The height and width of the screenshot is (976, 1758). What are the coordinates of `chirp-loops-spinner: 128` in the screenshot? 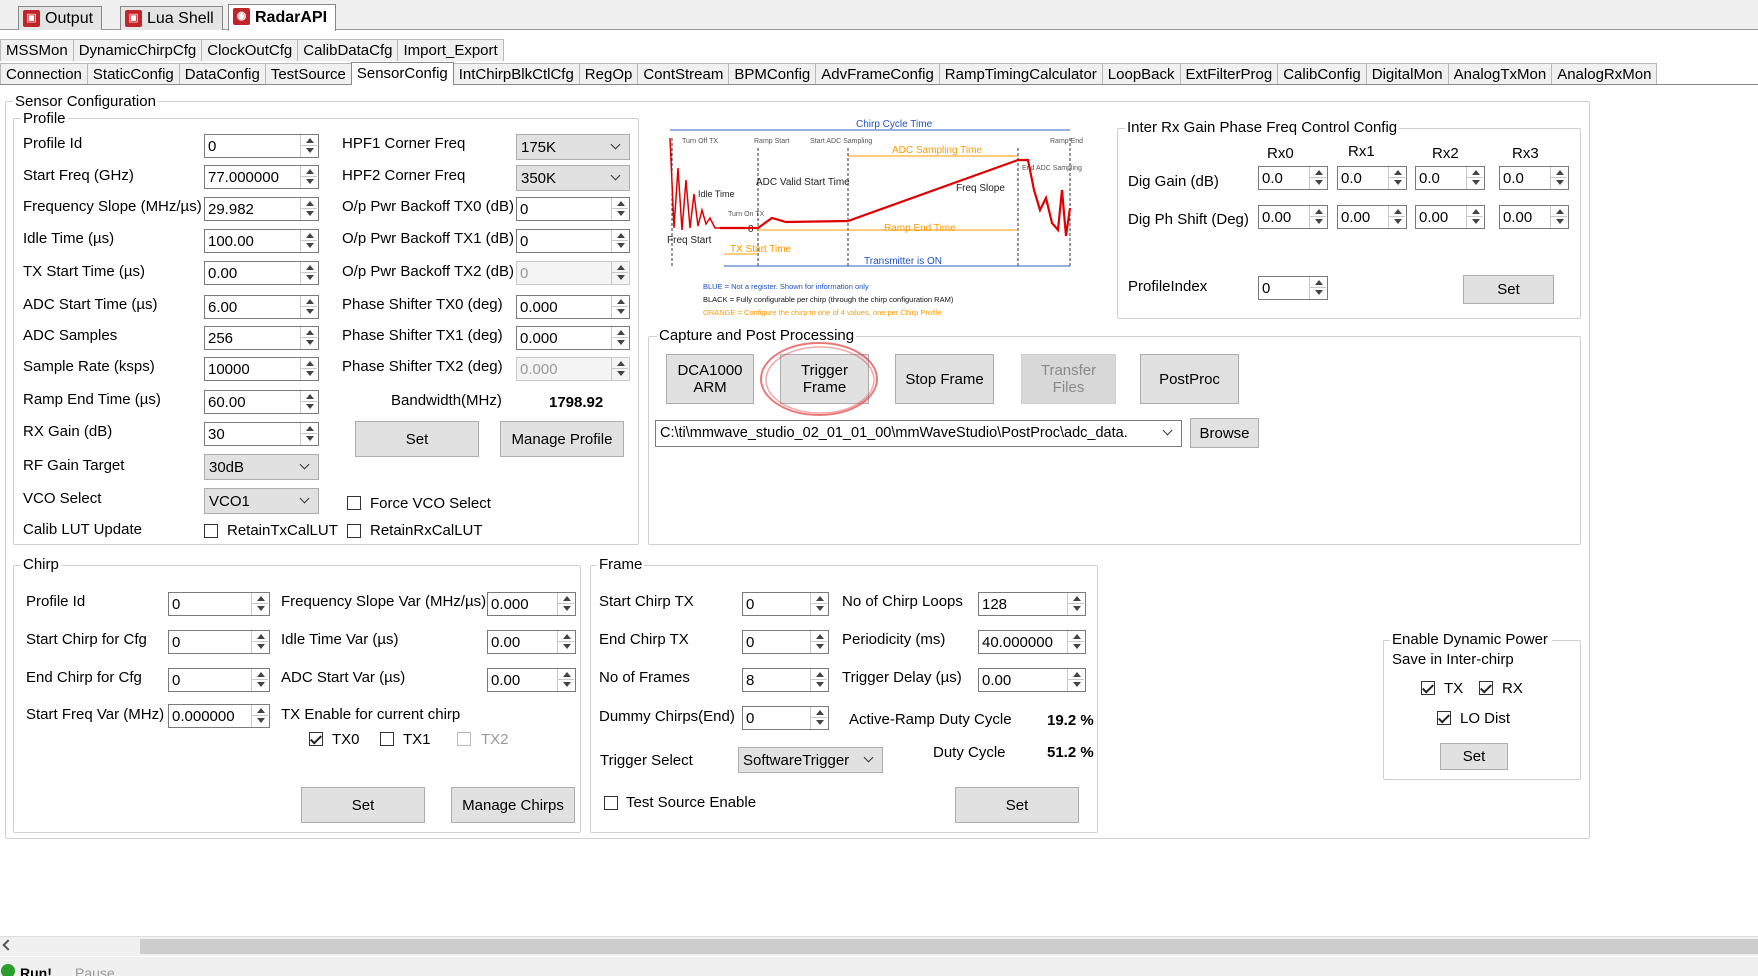 It's located at (1032, 604).